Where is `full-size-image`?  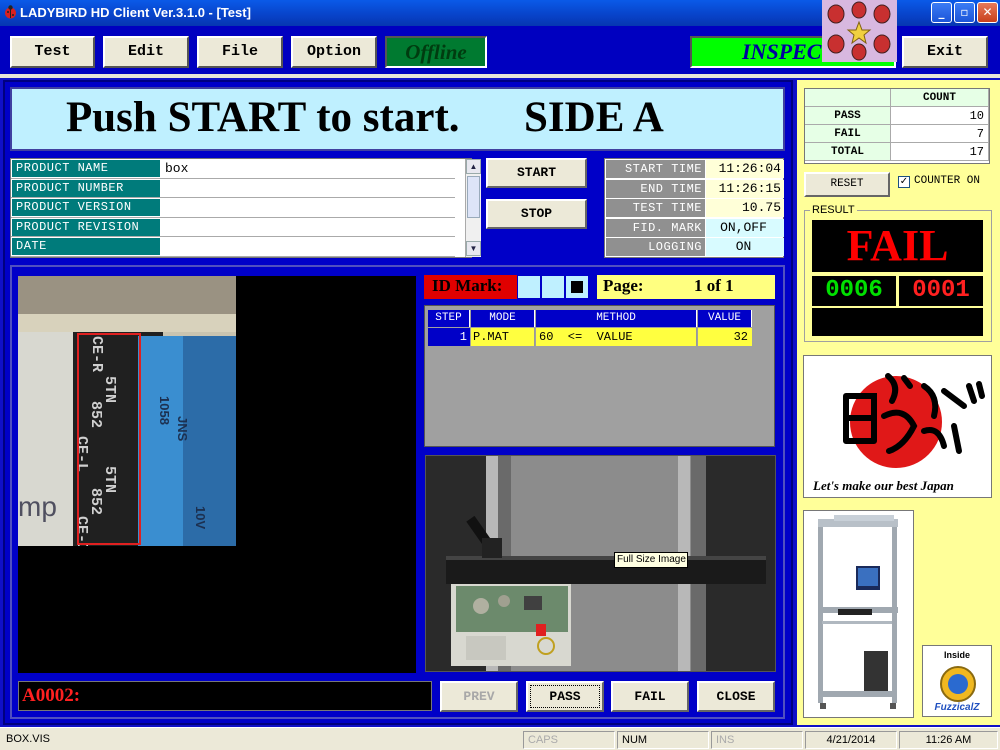
full-size-image is located at coordinates (600, 563).